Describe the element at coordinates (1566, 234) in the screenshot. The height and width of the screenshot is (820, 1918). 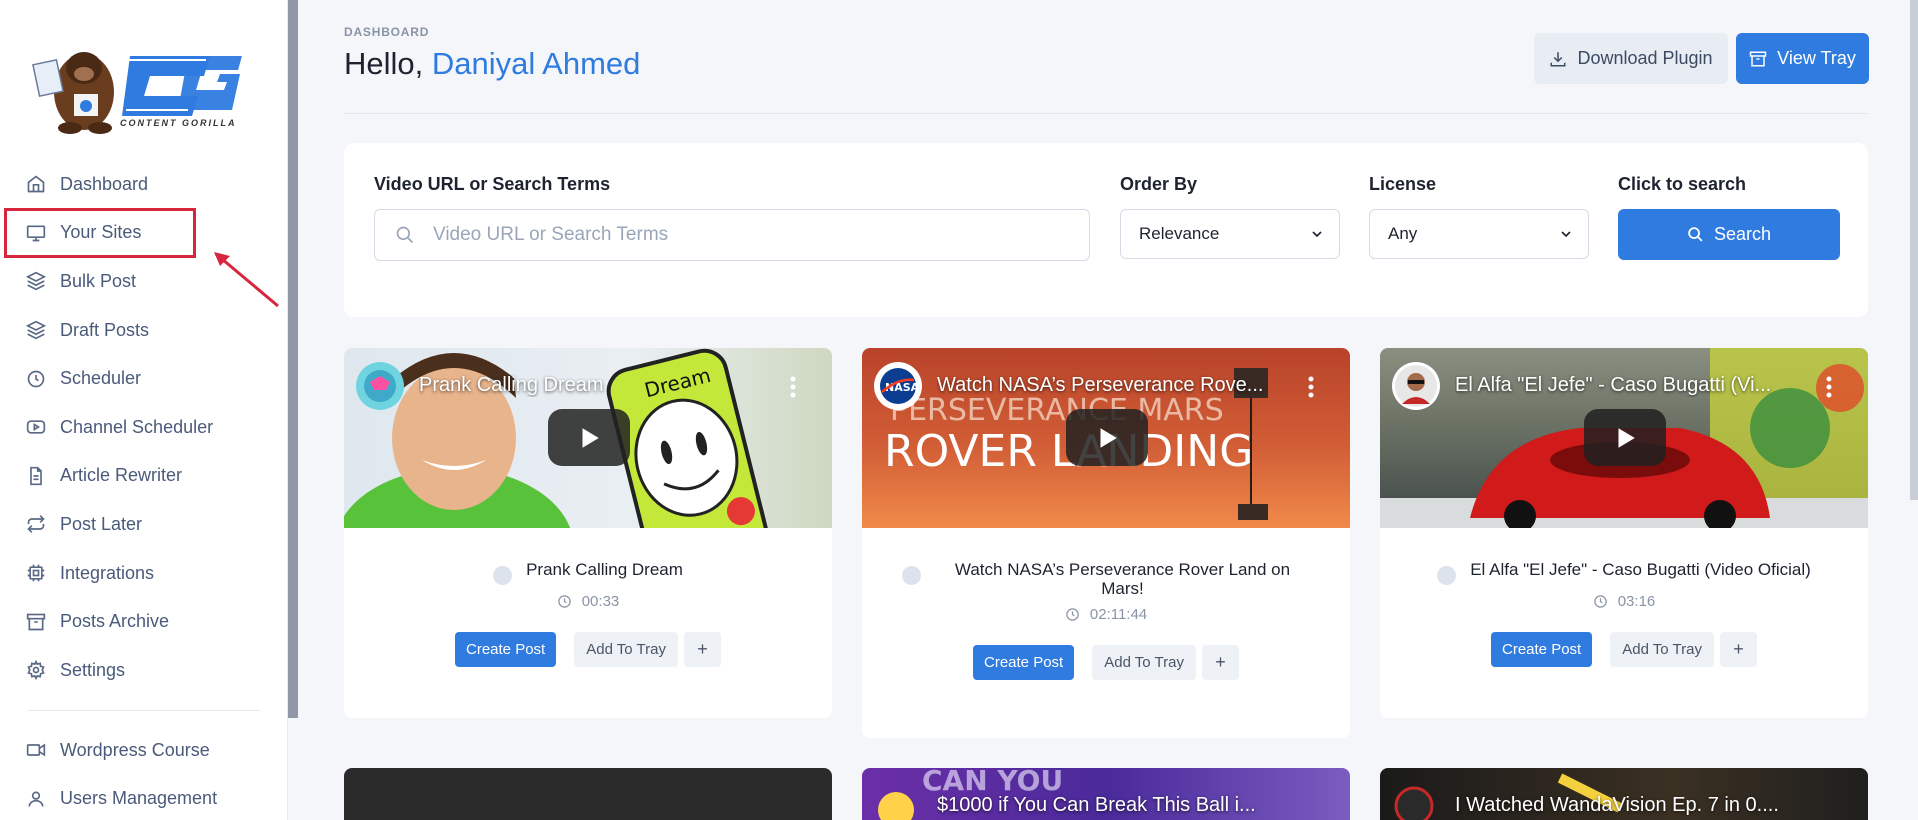
I see `chevron-down-icon` at that location.